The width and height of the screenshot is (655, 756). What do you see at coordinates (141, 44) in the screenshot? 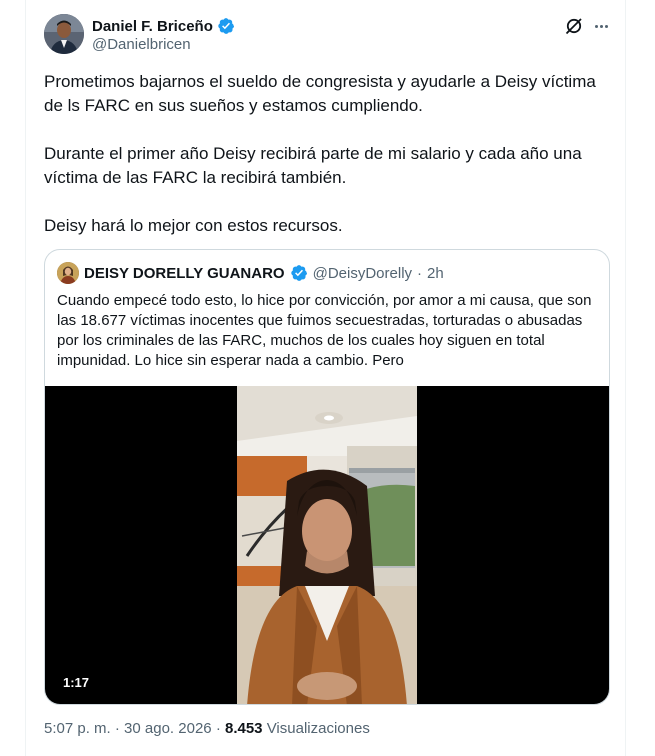
I see `author-handle: @Danielbricen` at bounding box center [141, 44].